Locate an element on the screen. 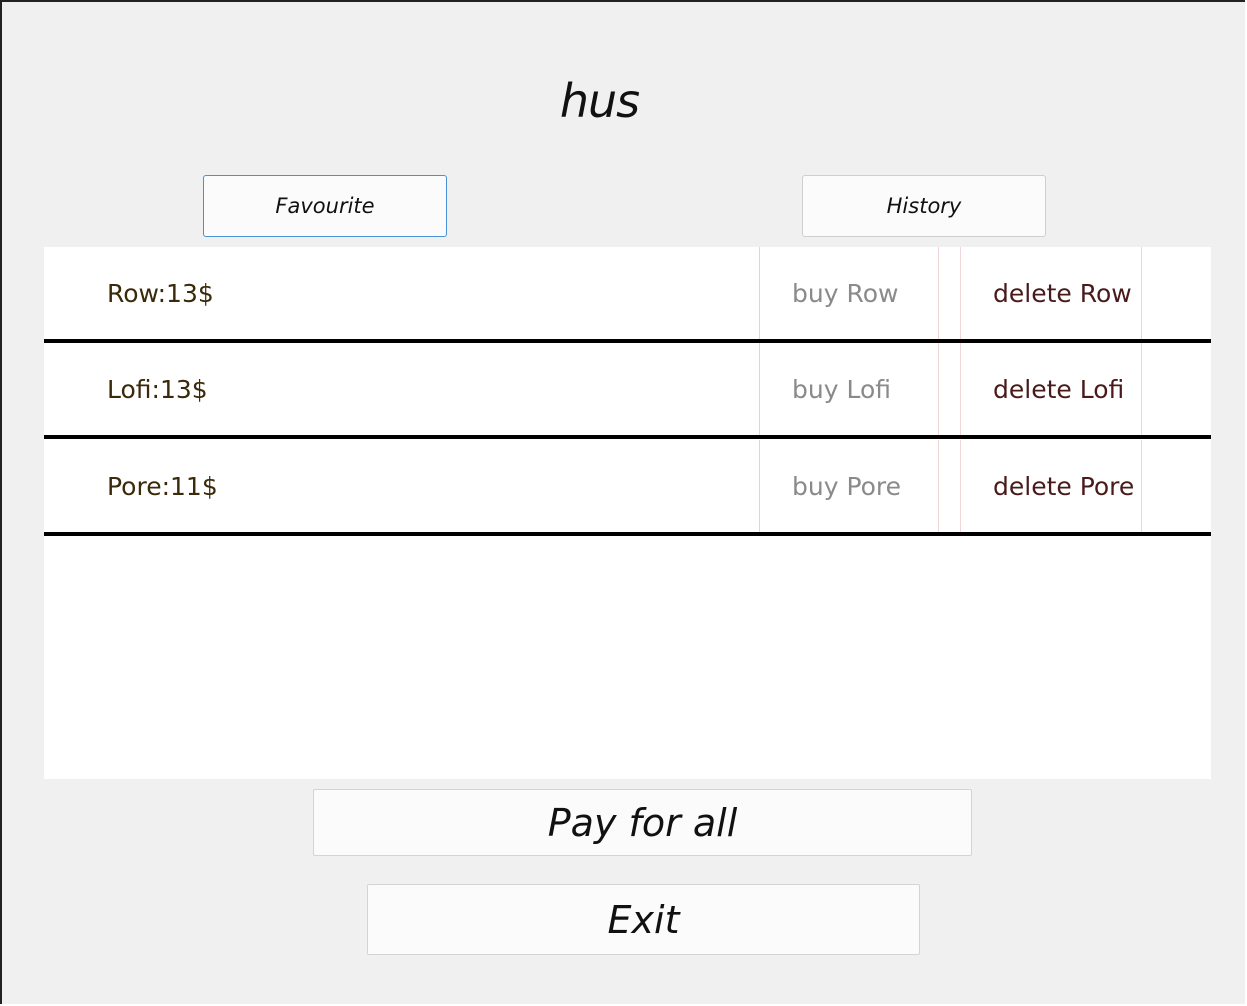 The height and width of the screenshot is (1006, 1247). list-item: Pore:11$ buy Pore delete Pore is located at coordinates (627, 488).